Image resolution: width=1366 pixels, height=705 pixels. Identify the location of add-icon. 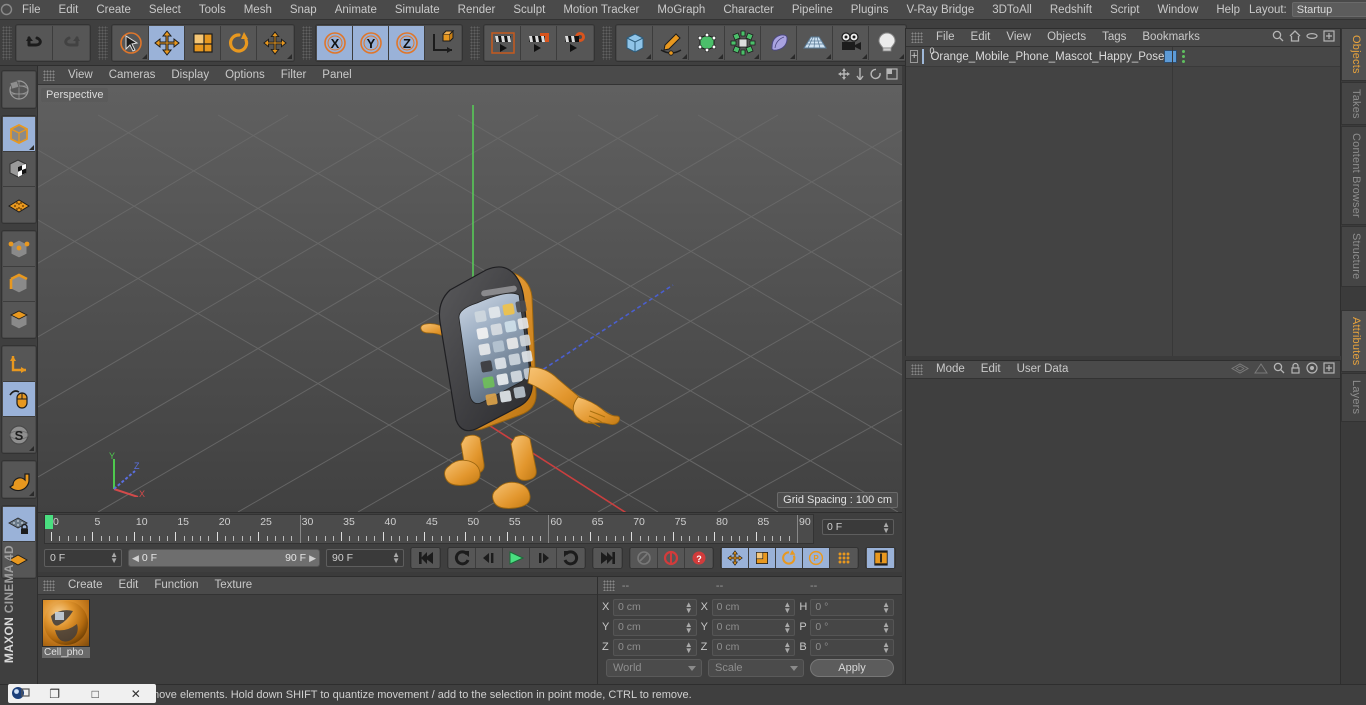
(1329, 369).